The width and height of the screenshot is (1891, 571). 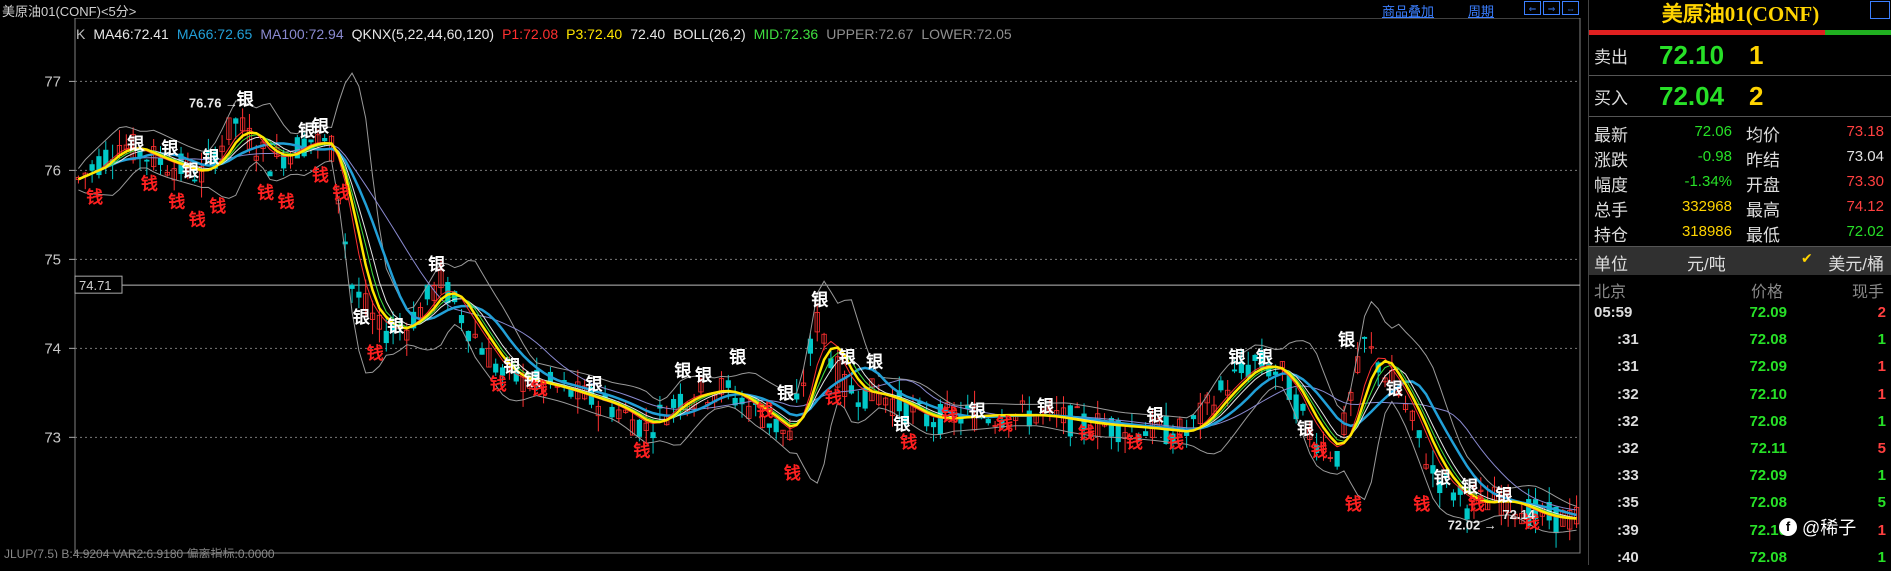 I want to click on indicator-11: LOWER:72.05, so click(x=966, y=34).